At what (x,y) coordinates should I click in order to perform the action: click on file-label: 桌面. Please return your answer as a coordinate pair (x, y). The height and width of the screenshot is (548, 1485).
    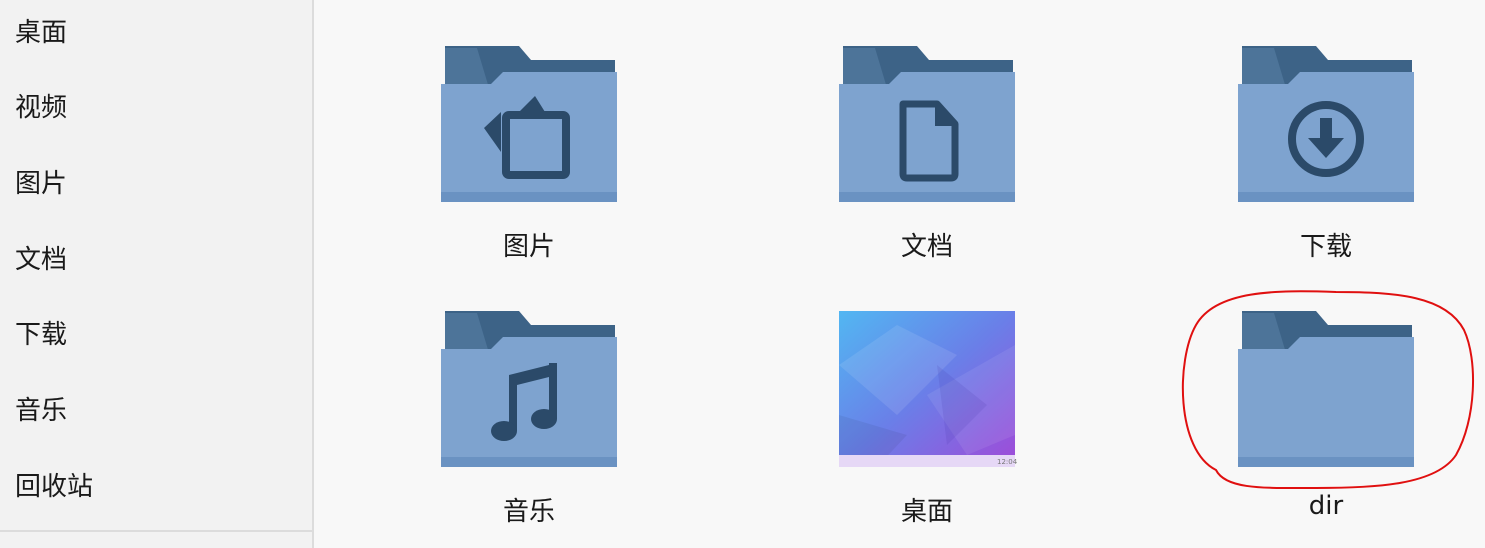
    Looking at the image, I should click on (926, 512).